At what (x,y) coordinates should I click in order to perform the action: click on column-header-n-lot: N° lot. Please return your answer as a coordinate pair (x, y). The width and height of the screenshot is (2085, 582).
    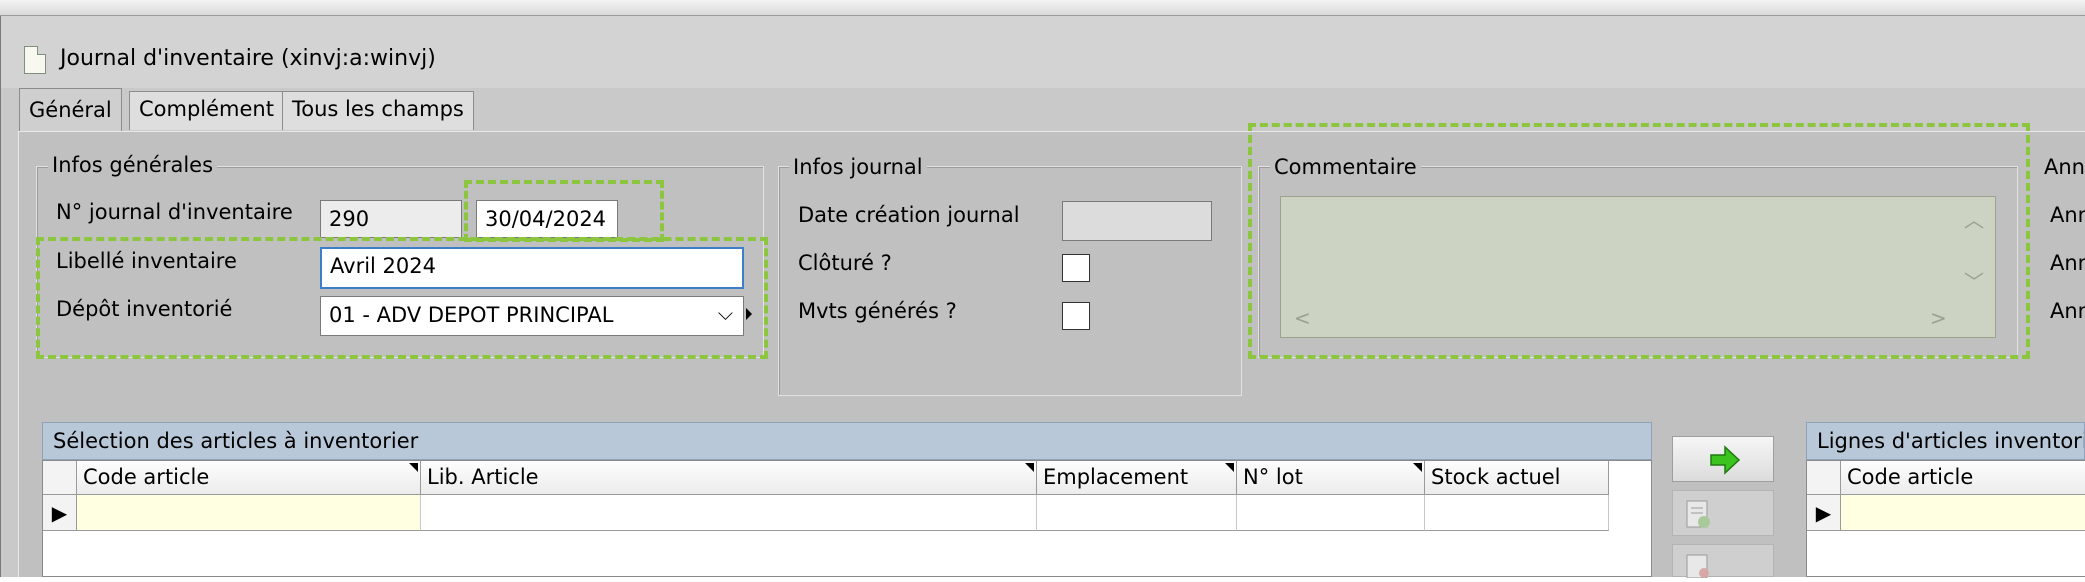
    Looking at the image, I should click on (1331, 478).